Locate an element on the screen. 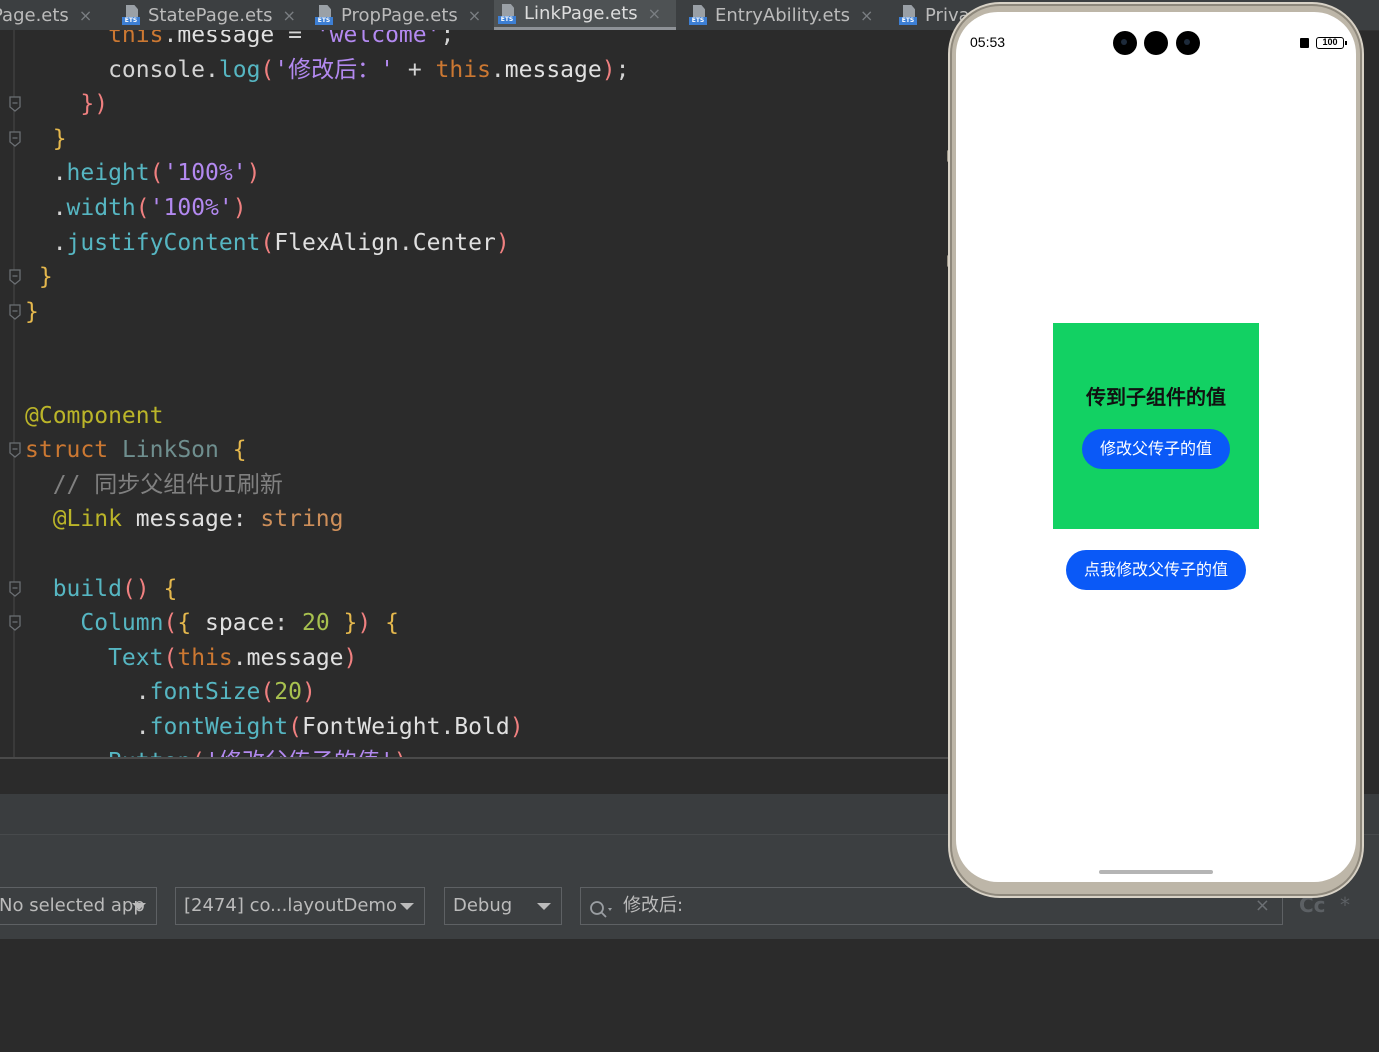 The height and width of the screenshot is (1052, 1379). code-line: Column({ space: 20 }) { is located at coordinates (212, 623).